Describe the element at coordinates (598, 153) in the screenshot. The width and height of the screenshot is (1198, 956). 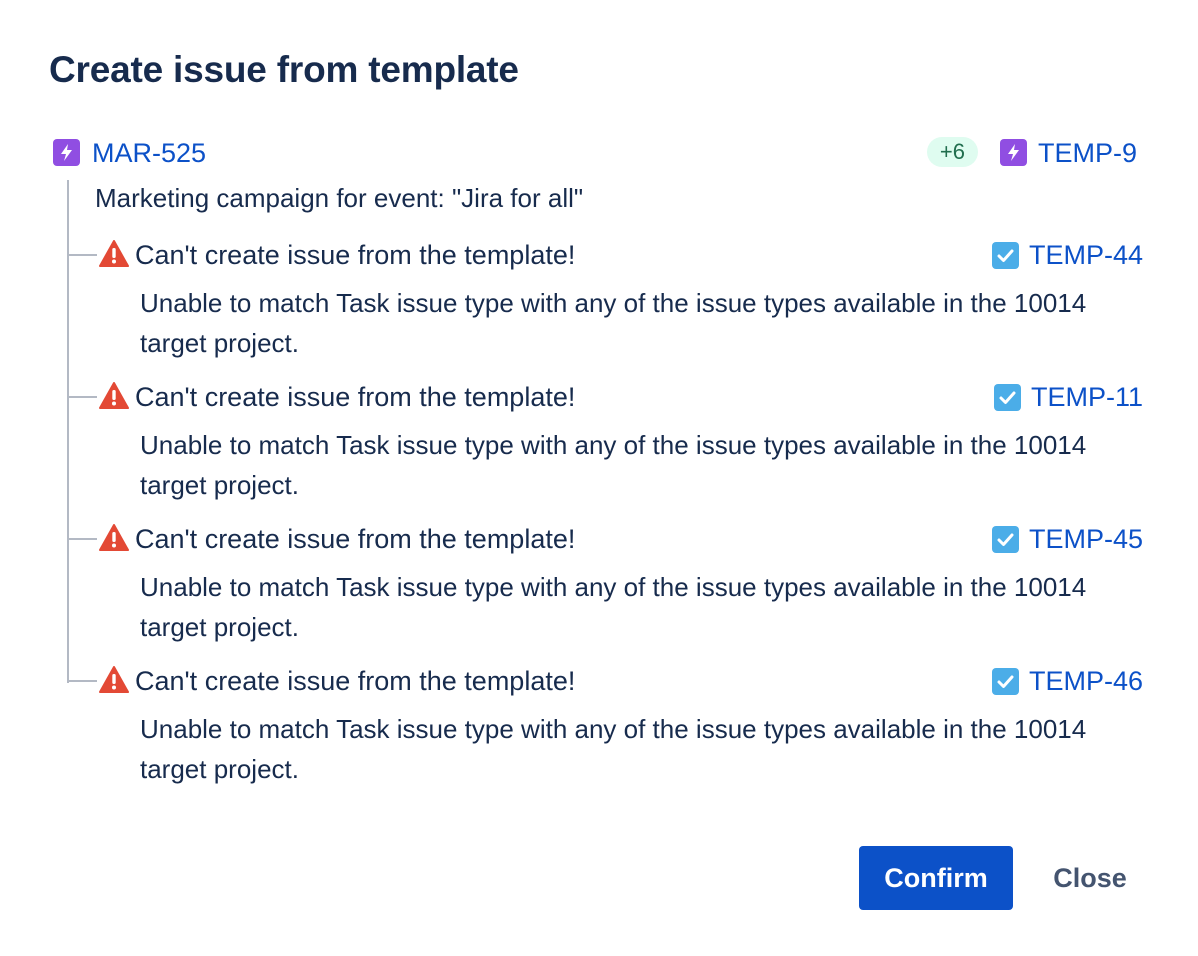
I see `parent-issue-row: MAR-525 +6 TEMP-9` at that location.